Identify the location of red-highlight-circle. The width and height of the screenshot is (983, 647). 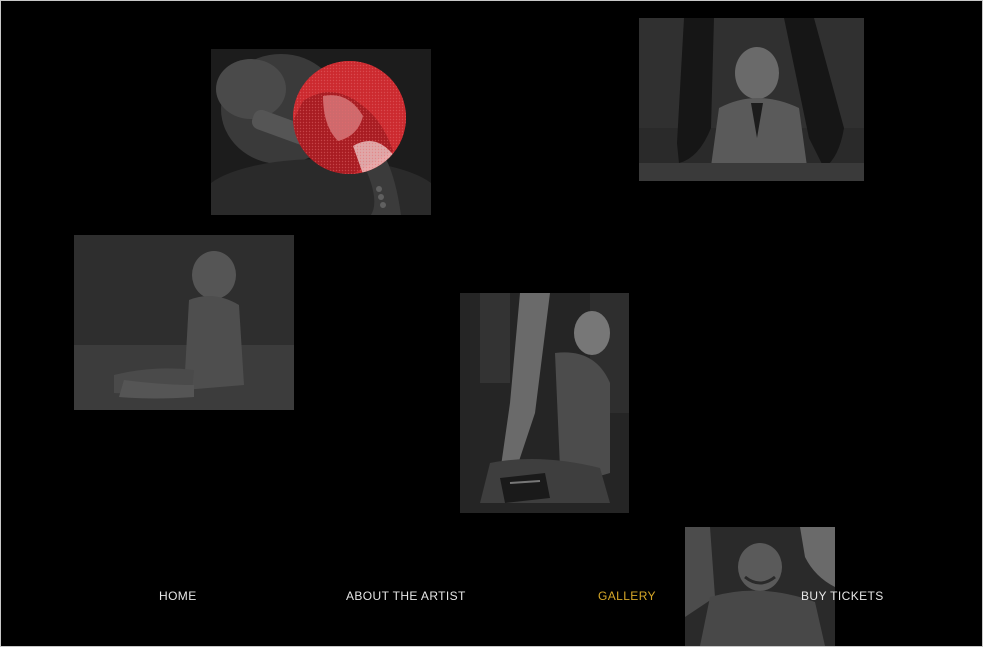
(349, 117).